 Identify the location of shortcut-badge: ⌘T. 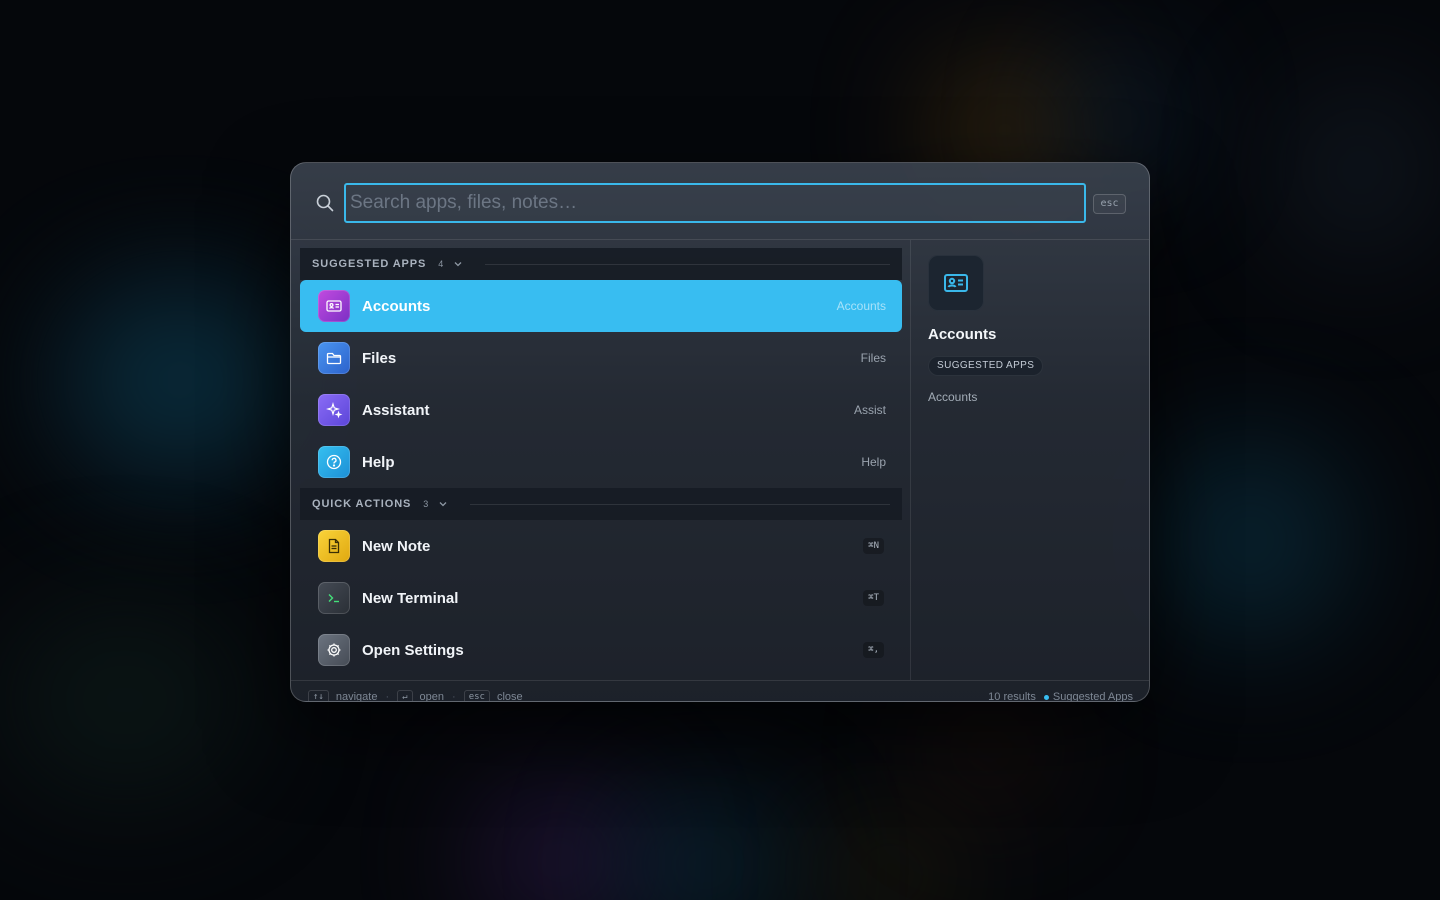
(873, 598).